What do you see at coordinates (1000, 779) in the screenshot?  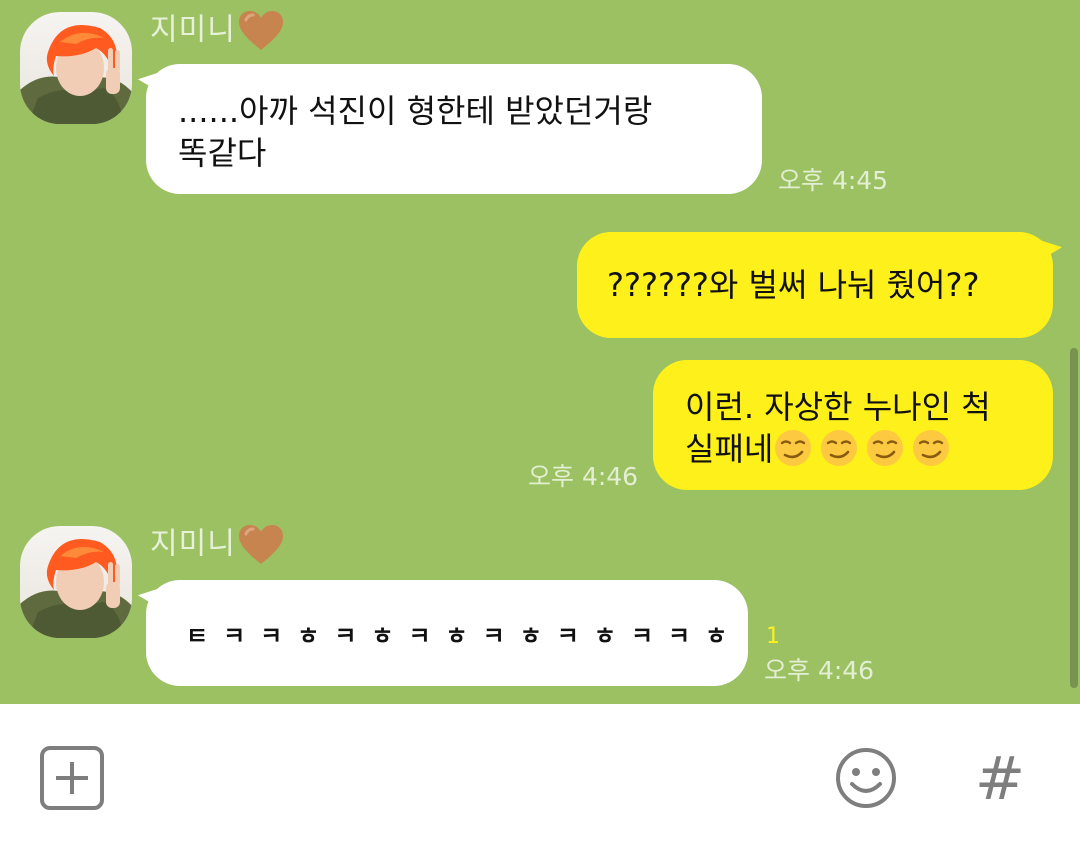 I see `hash-button: #` at bounding box center [1000, 779].